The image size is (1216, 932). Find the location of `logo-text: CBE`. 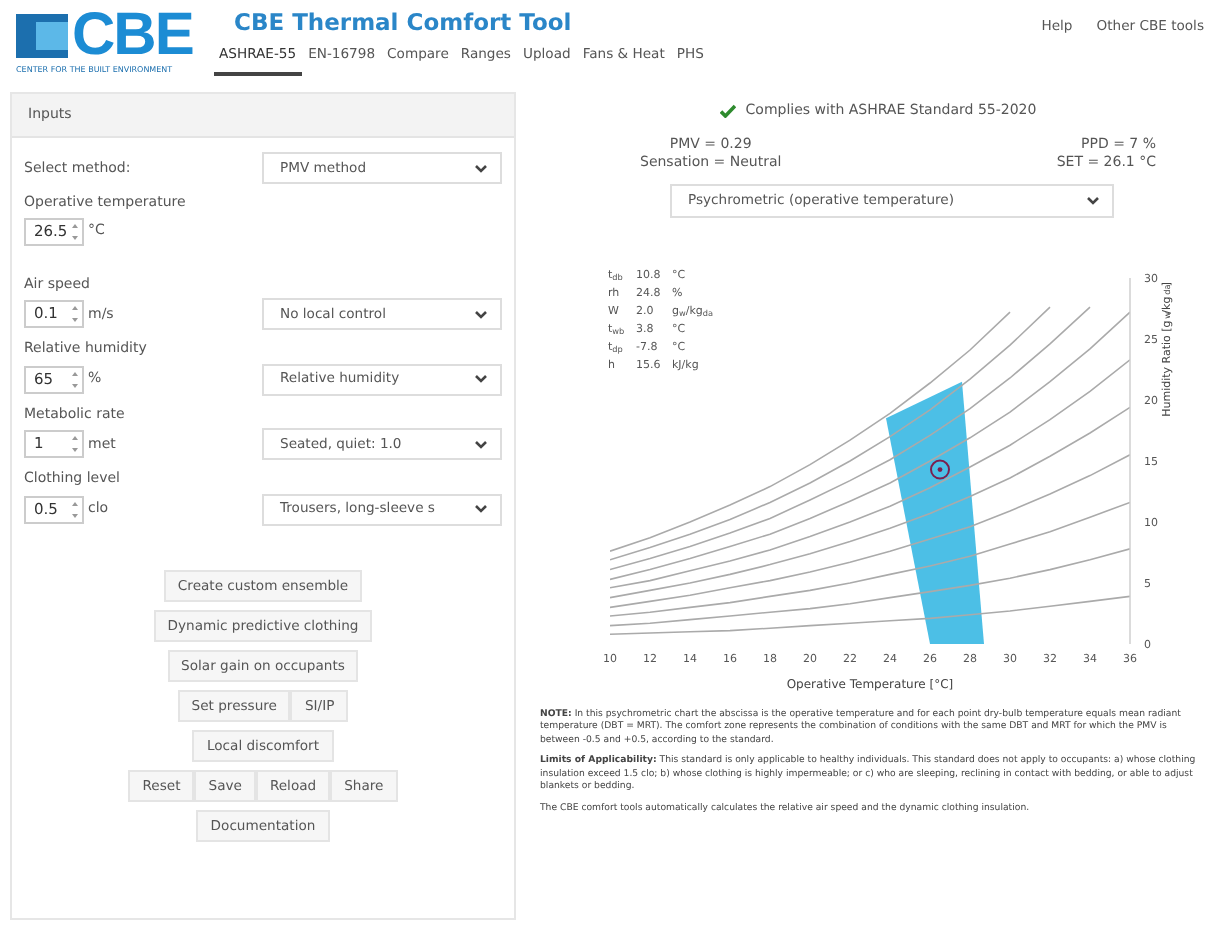

logo-text: CBE is located at coordinates (132, 36).